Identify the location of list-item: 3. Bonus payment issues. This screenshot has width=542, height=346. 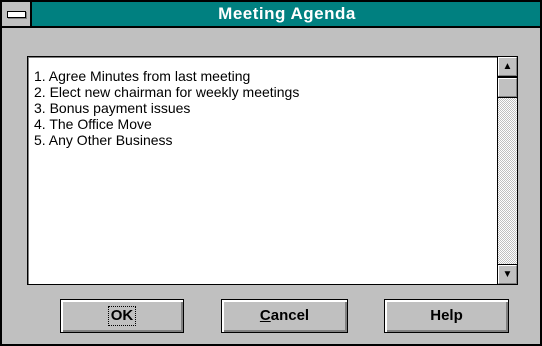
(166, 108).